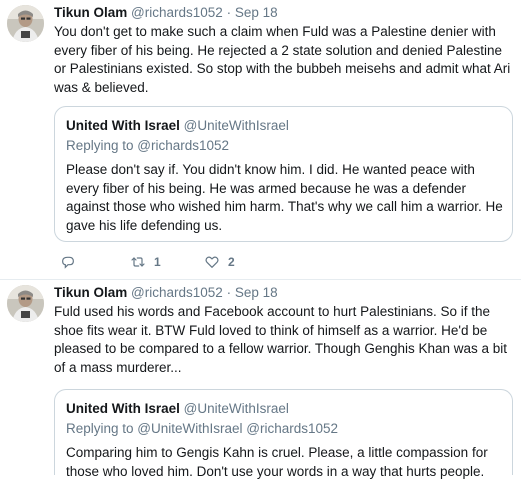 The width and height of the screenshot is (521, 486). Describe the element at coordinates (219, 262) in the screenshot. I see `like-button: 2` at that location.